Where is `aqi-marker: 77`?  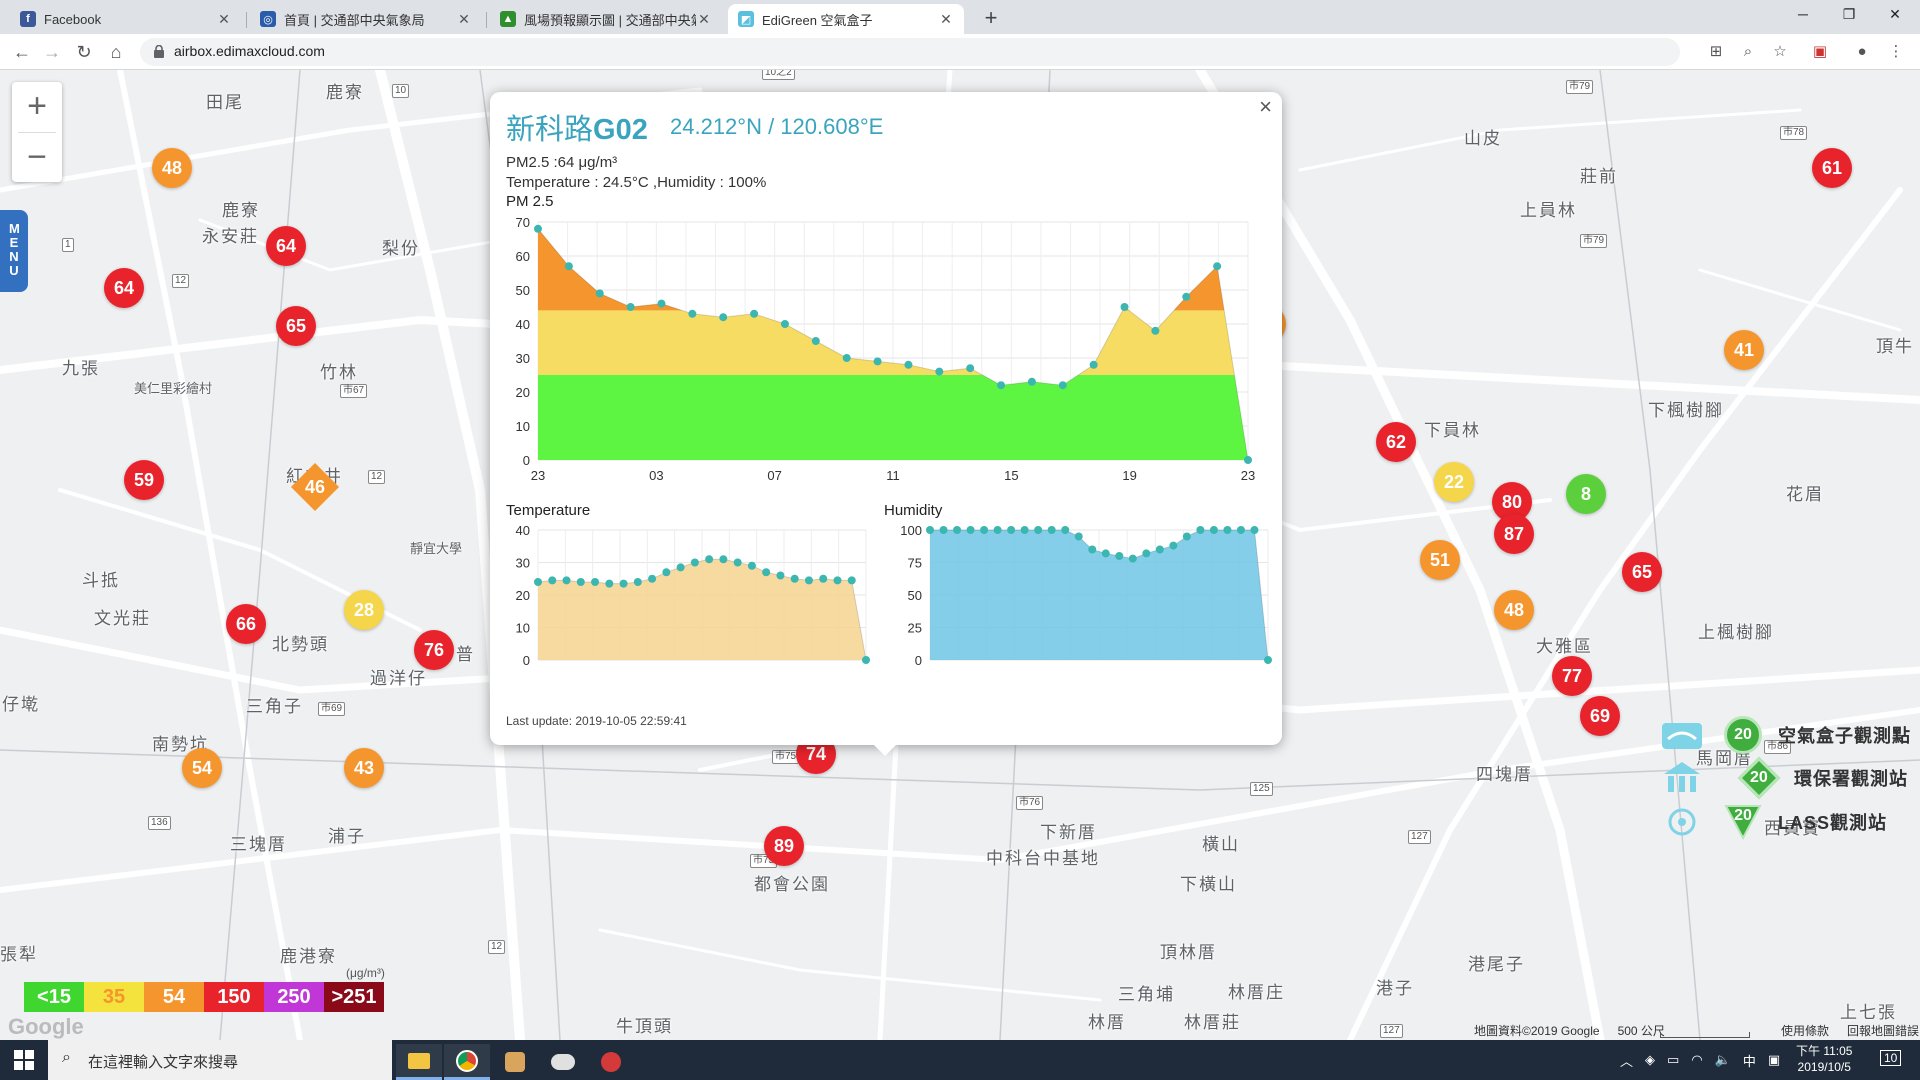
aqi-marker: 77 is located at coordinates (1572, 676).